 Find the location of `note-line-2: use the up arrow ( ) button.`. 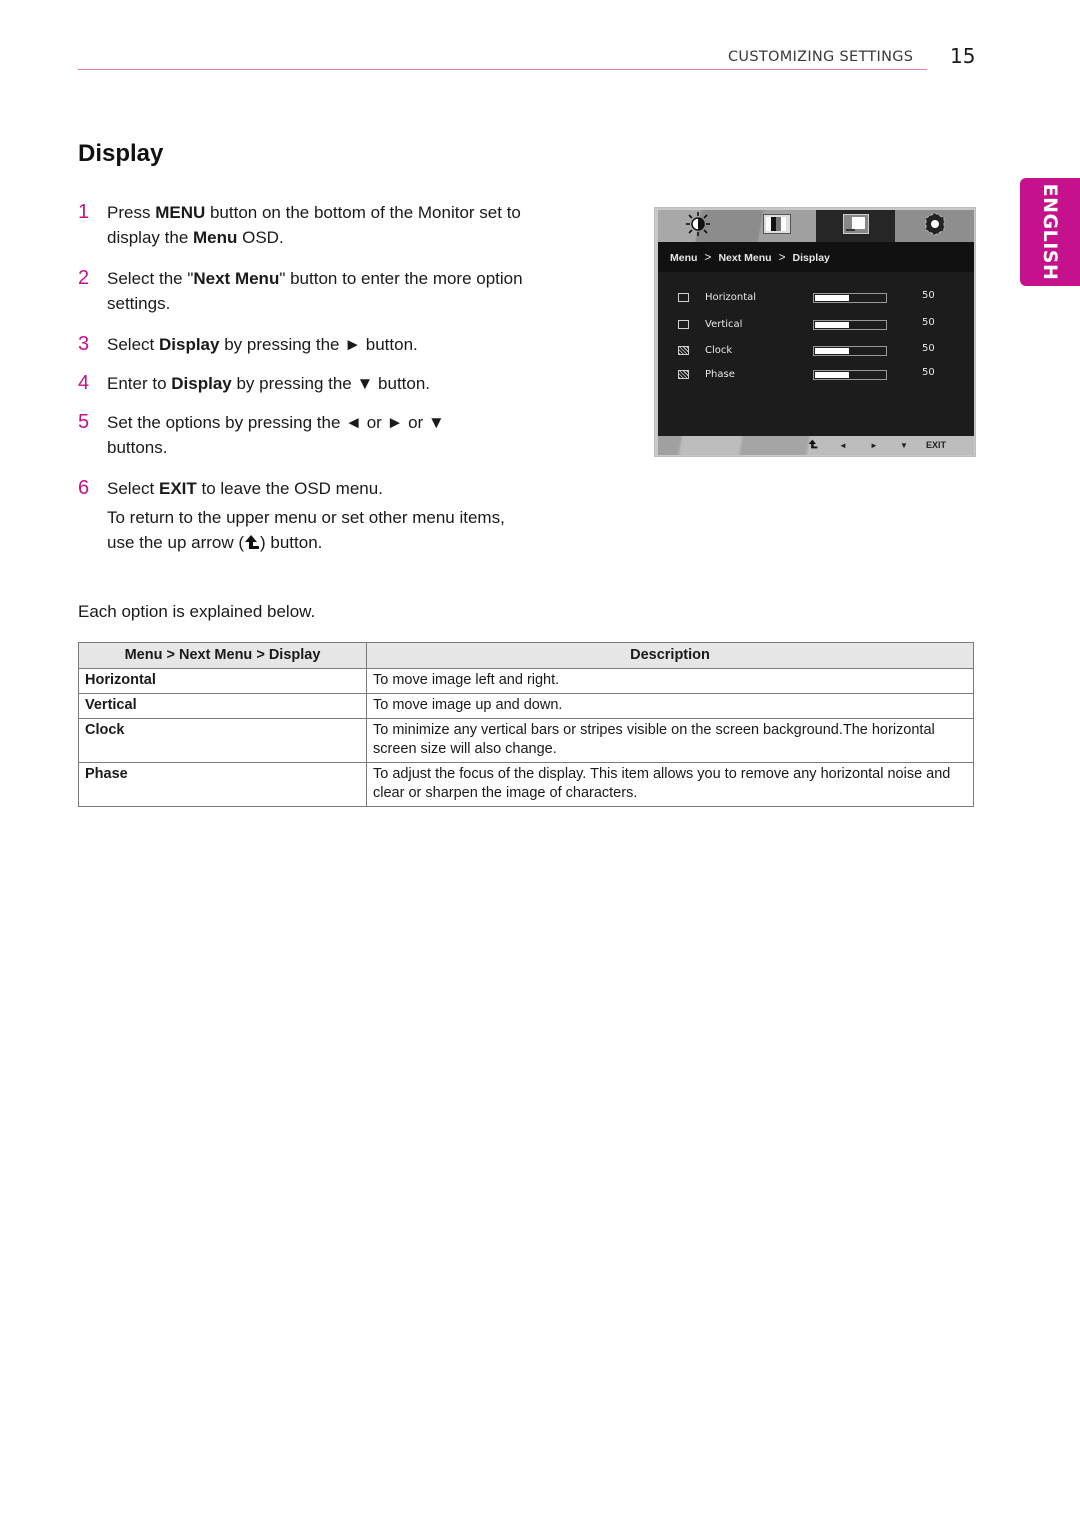

note-line-2: use the up arrow ( ) button. is located at coordinates (214, 543).